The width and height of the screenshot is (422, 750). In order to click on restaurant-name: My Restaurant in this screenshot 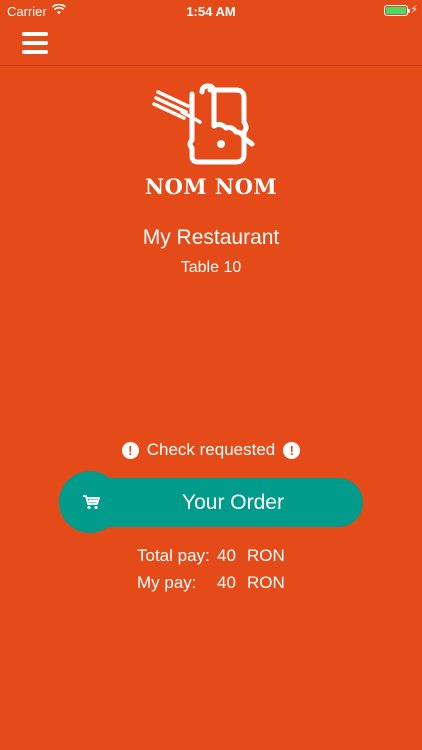, I will do `click(211, 237)`.